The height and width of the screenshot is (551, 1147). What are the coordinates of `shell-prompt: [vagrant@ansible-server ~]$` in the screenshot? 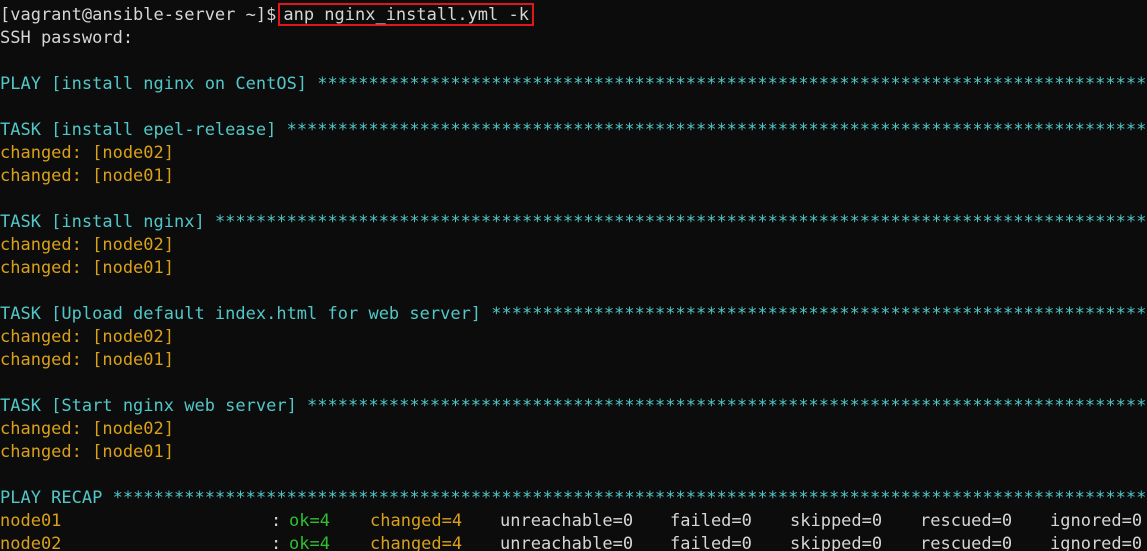 It's located at (138, 15).